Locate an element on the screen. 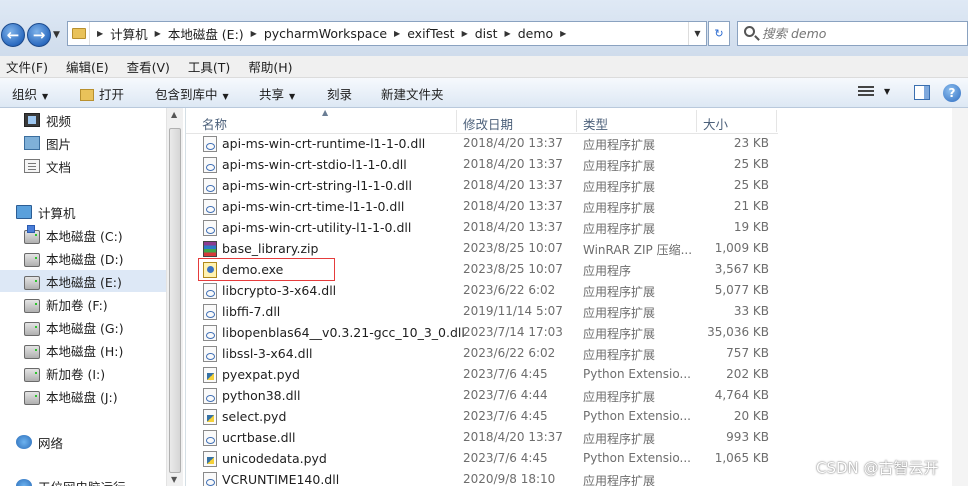  nav-item-documents: 文档 is located at coordinates (47, 166).